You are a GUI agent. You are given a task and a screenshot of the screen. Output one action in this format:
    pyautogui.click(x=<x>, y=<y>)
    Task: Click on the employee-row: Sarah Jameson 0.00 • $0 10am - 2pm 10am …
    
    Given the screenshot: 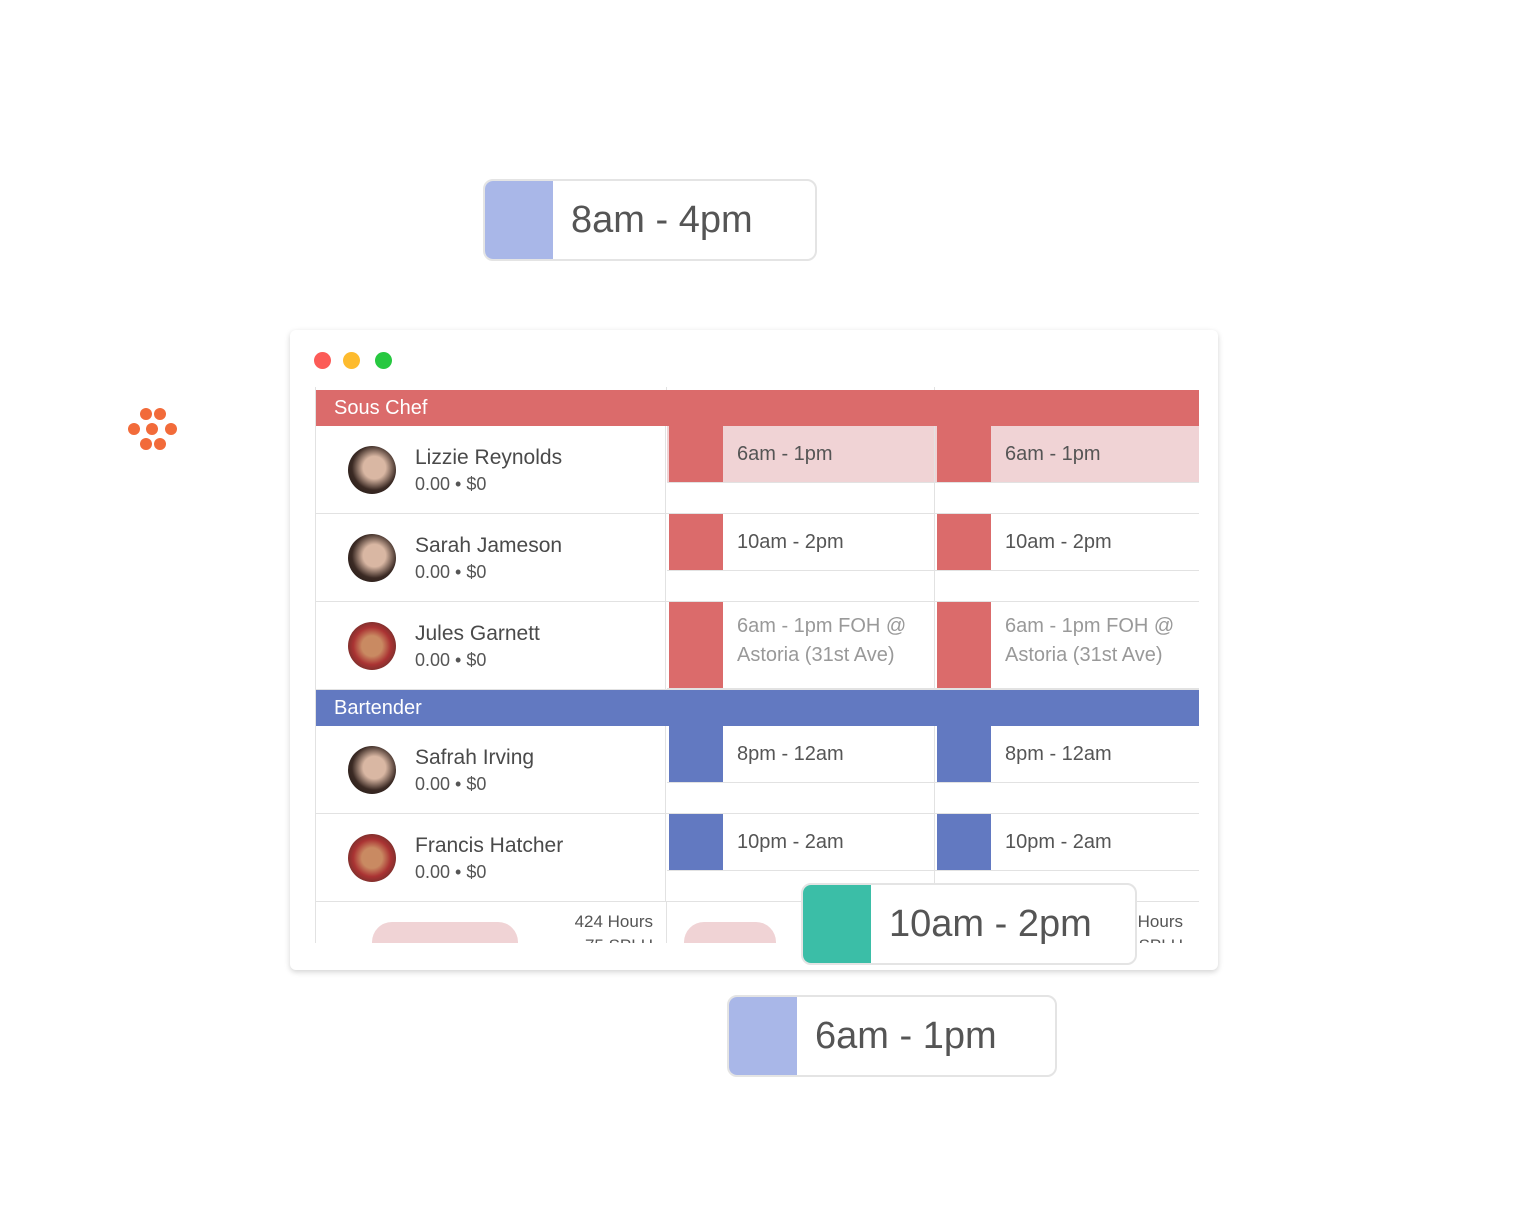 What is the action you would take?
    pyautogui.click(x=757, y=558)
    